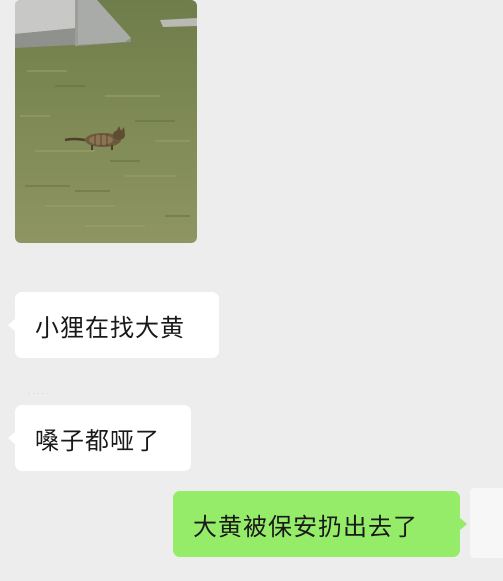 The height and width of the screenshot is (581, 503). Describe the element at coordinates (110, 327) in the screenshot. I see `message-text: 小狸在找大黄` at that location.